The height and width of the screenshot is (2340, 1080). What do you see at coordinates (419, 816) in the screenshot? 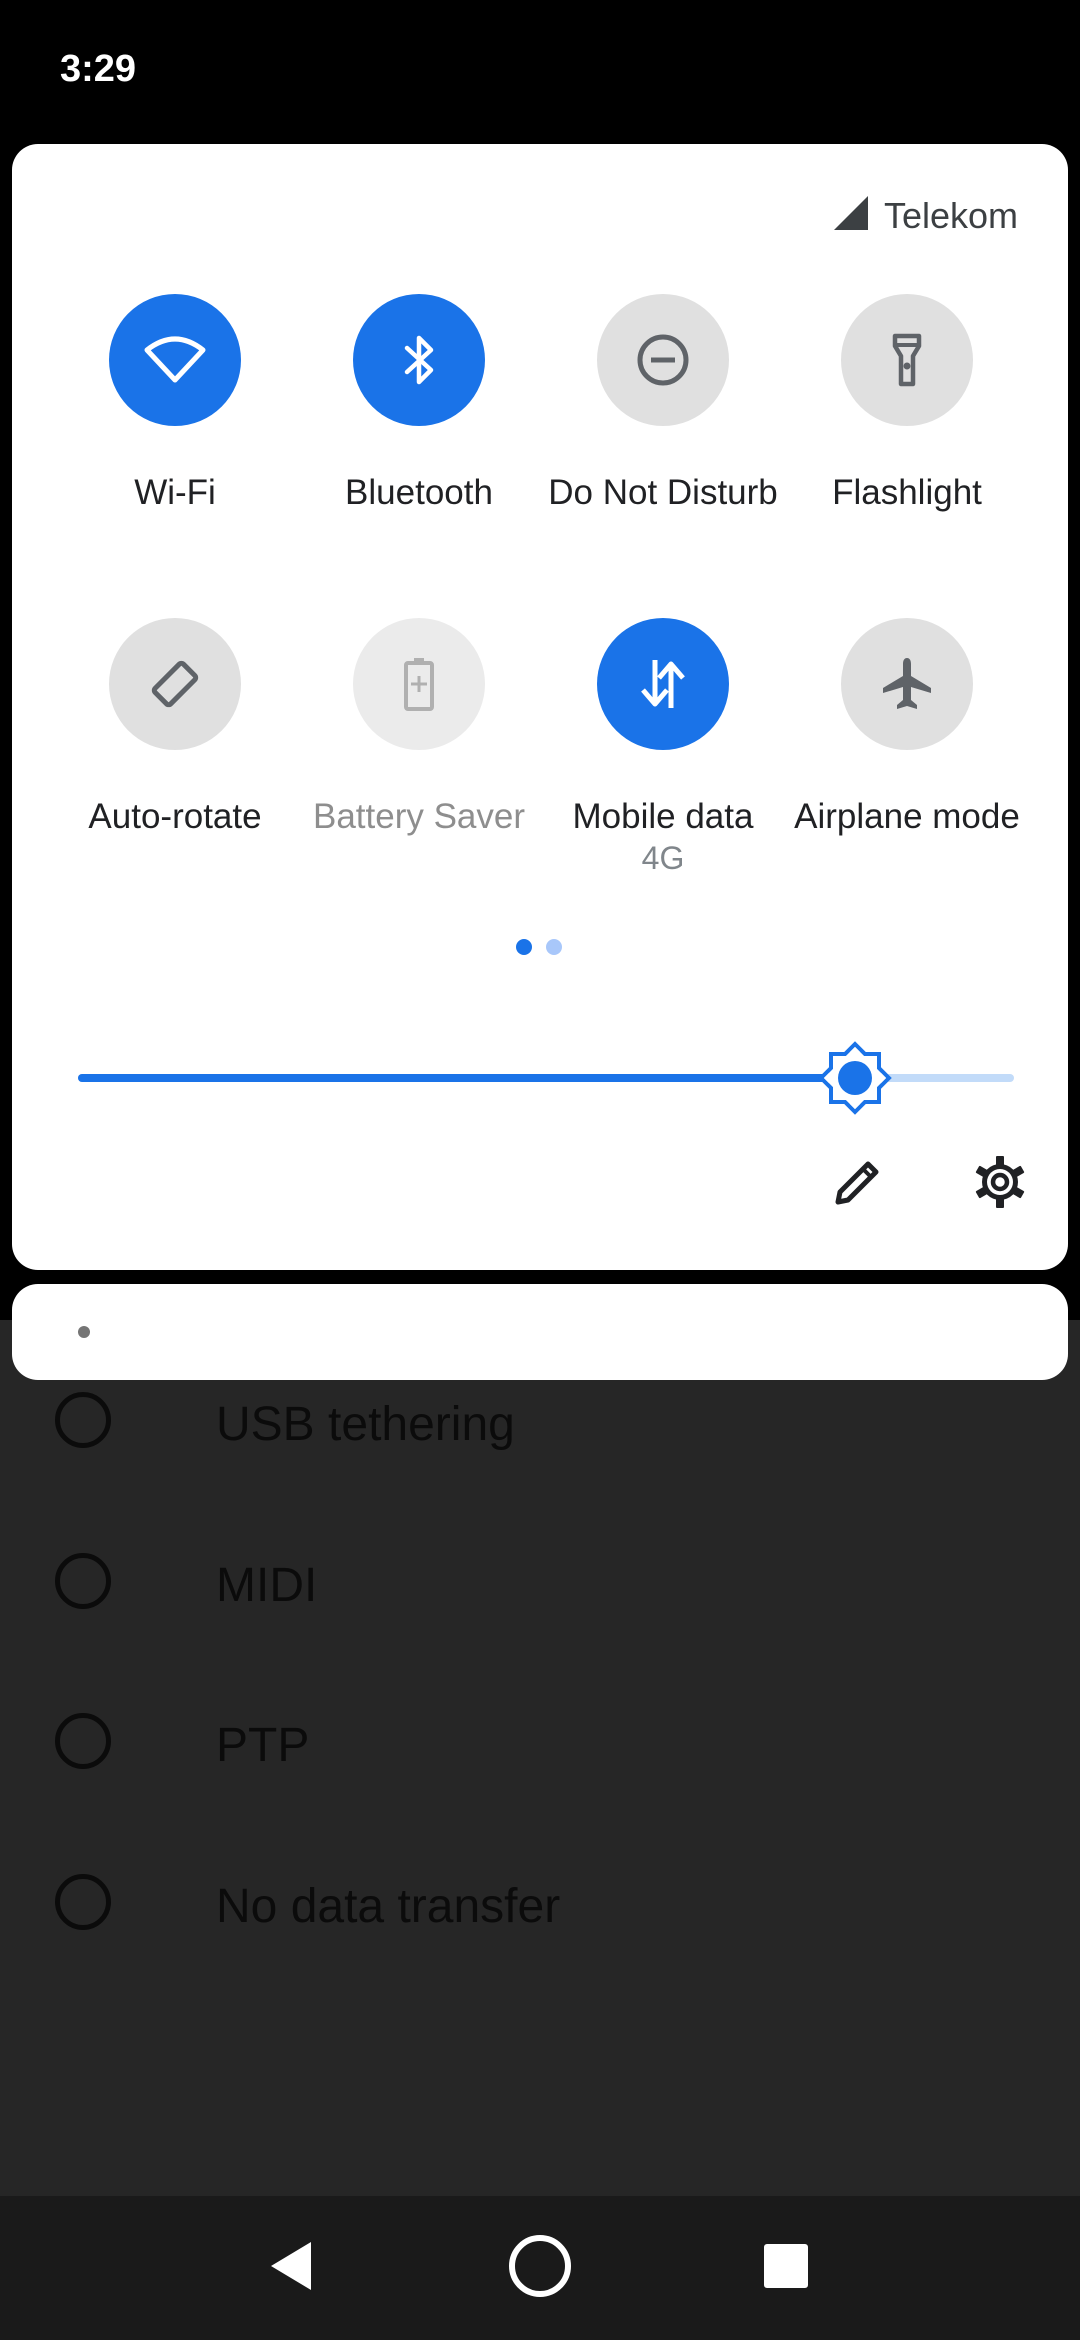
I see `tile-label: Battery Saver` at bounding box center [419, 816].